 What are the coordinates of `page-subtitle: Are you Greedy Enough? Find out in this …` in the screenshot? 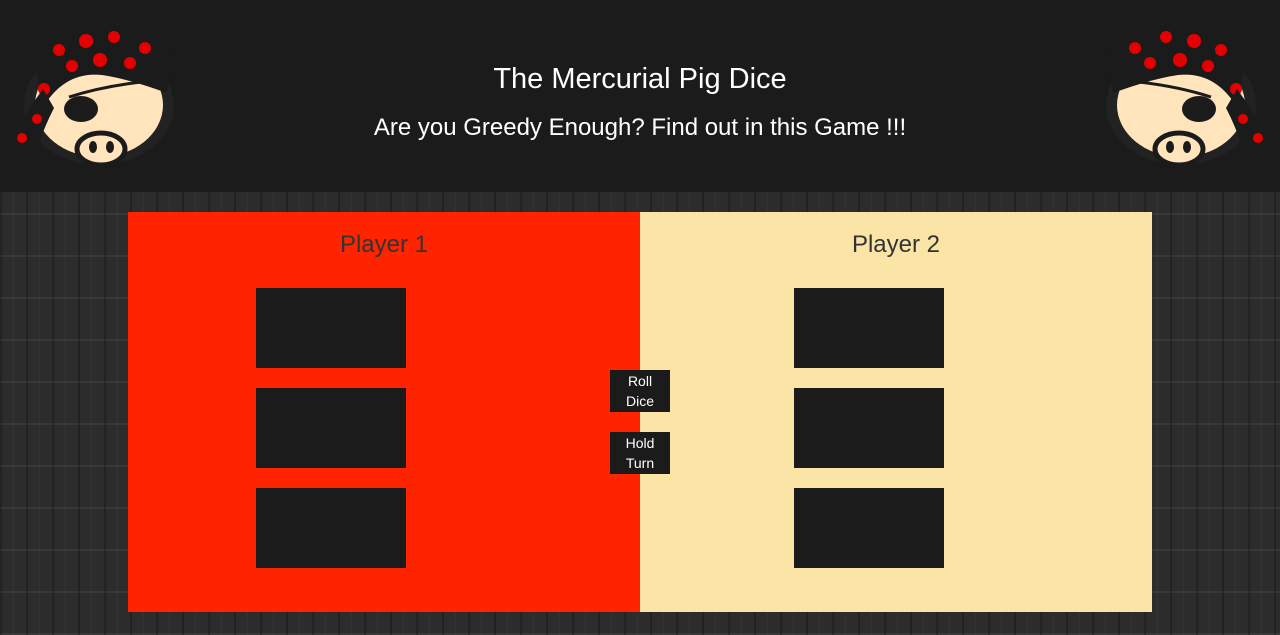 It's located at (640, 127).